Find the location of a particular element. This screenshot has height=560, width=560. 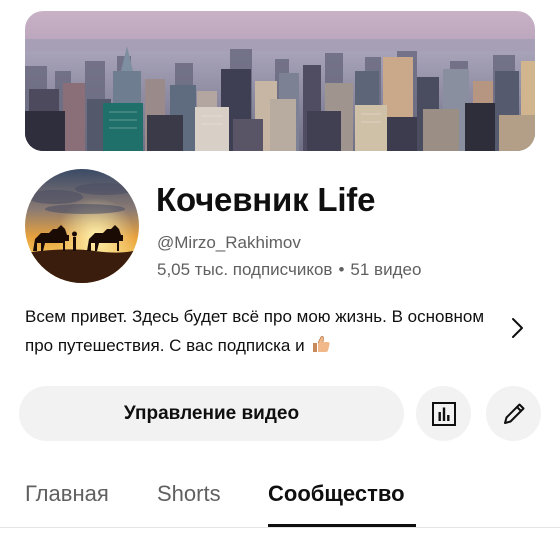

subscriber-count: 5,05 тыс. подписчиков is located at coordinates (245, 269).